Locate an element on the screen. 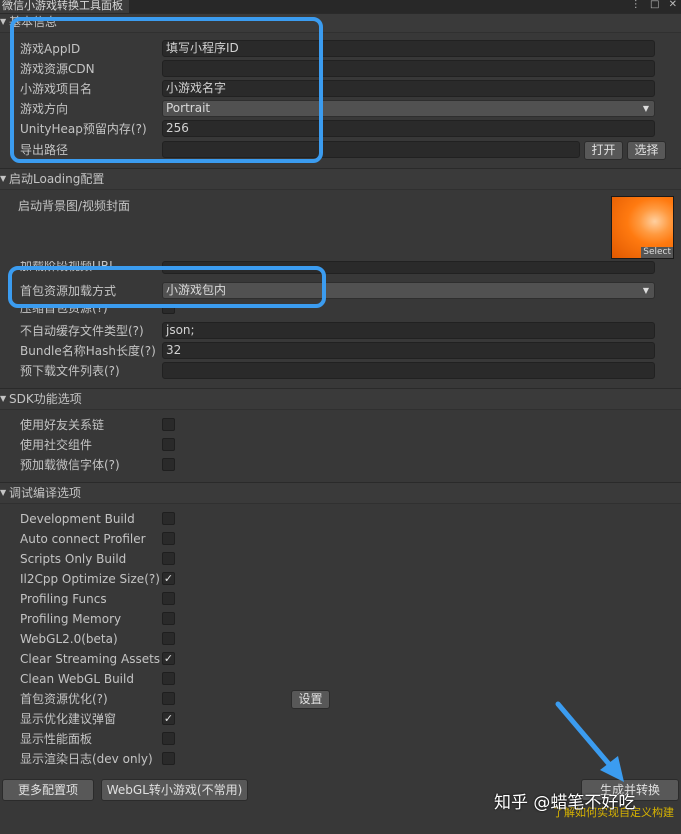 The width and height of the screenshot is (681, 834). section-title: 调试编译选项 is located at coordinates (45, 493).